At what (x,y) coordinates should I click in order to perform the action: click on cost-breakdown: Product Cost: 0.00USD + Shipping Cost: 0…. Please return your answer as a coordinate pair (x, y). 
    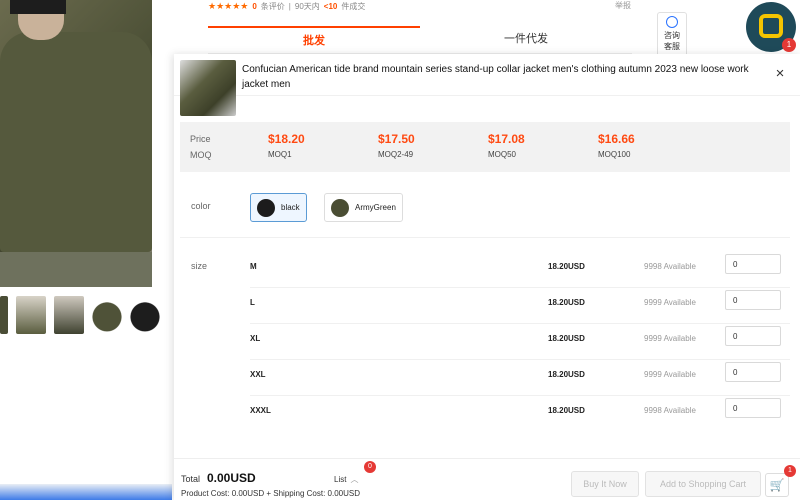
    Looking at the image, I should click on (270, 493).